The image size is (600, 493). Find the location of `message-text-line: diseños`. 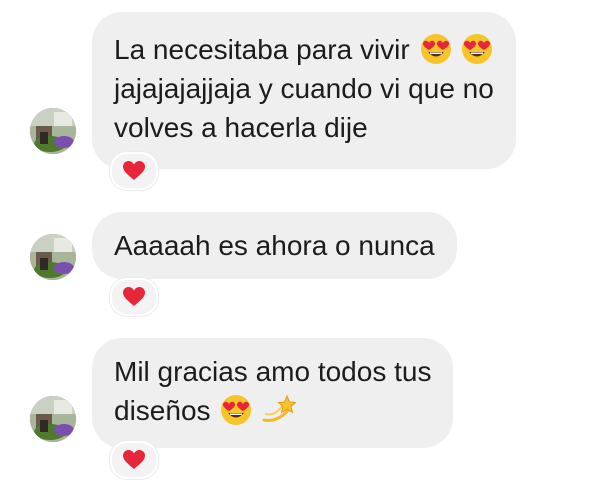

message-text-line: diseños is located at coordinates (272, 410).